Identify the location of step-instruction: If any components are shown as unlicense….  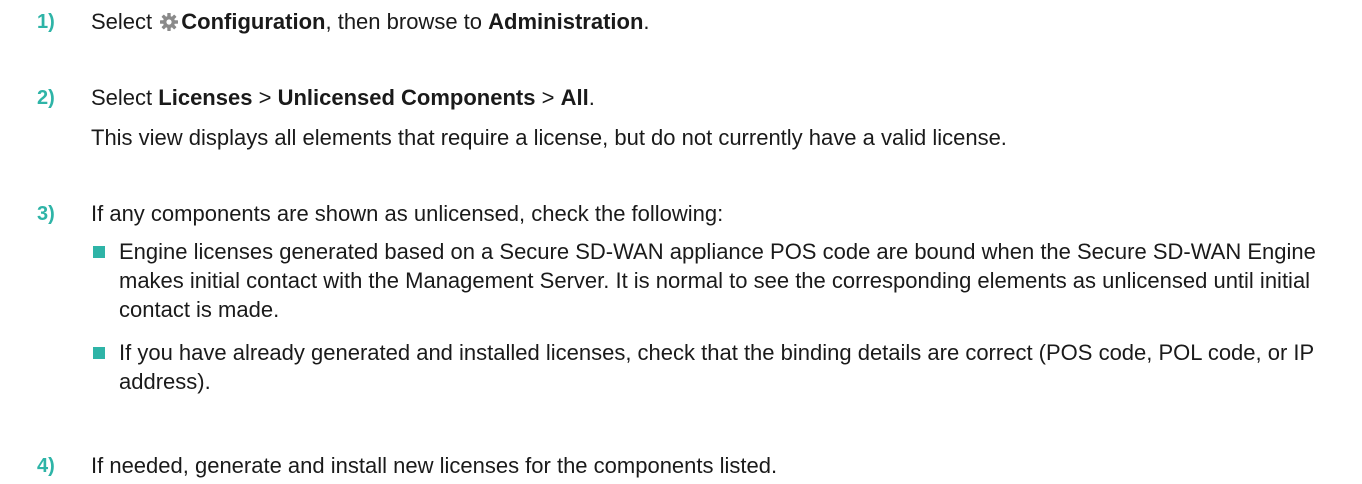
(407, 213).